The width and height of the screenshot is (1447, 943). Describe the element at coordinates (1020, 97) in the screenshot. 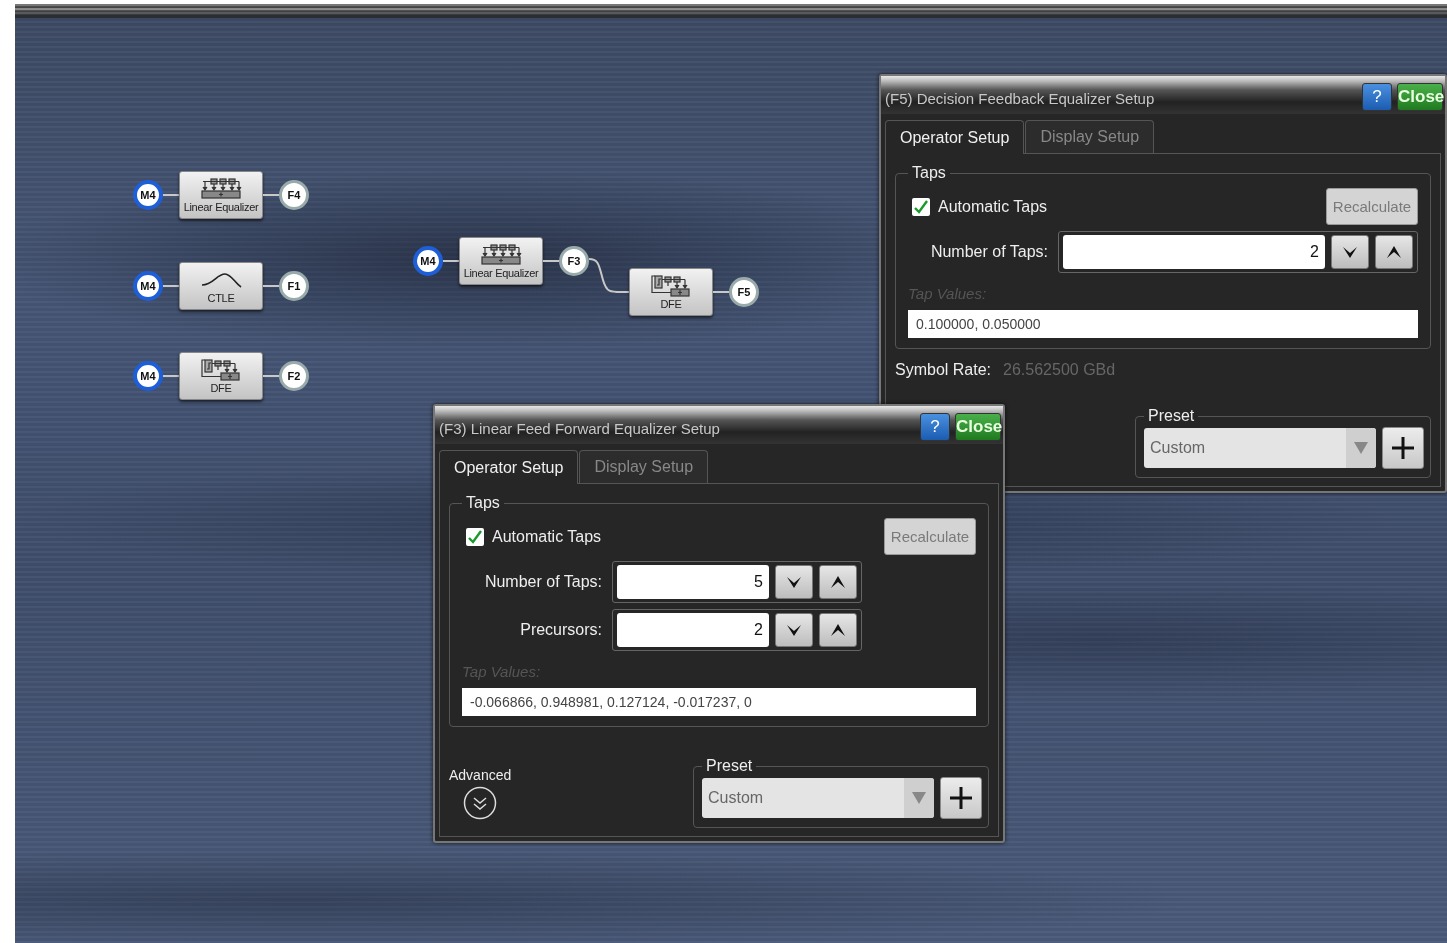

I see `dialog-title: (F5) Decision Feedback Equalizer Setup` at that location.